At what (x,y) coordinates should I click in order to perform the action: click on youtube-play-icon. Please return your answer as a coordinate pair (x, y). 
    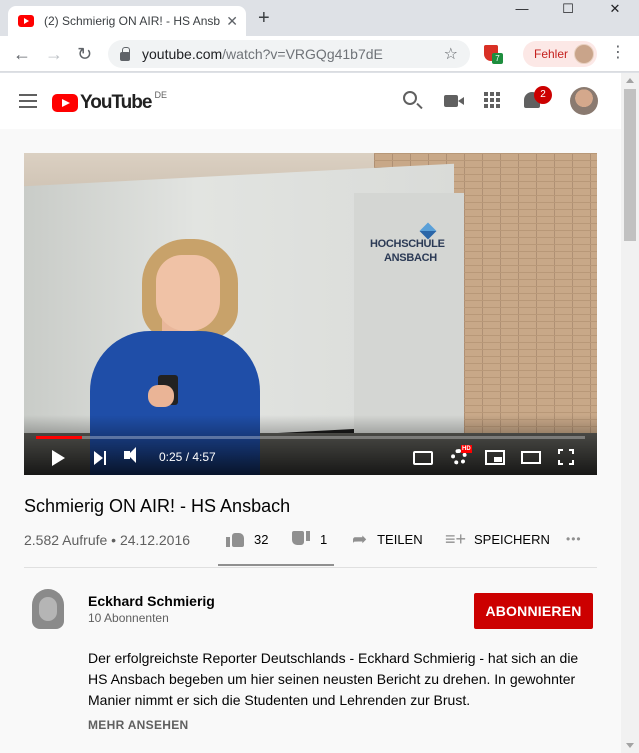
    Looking at the image, I should click on (65, 103).